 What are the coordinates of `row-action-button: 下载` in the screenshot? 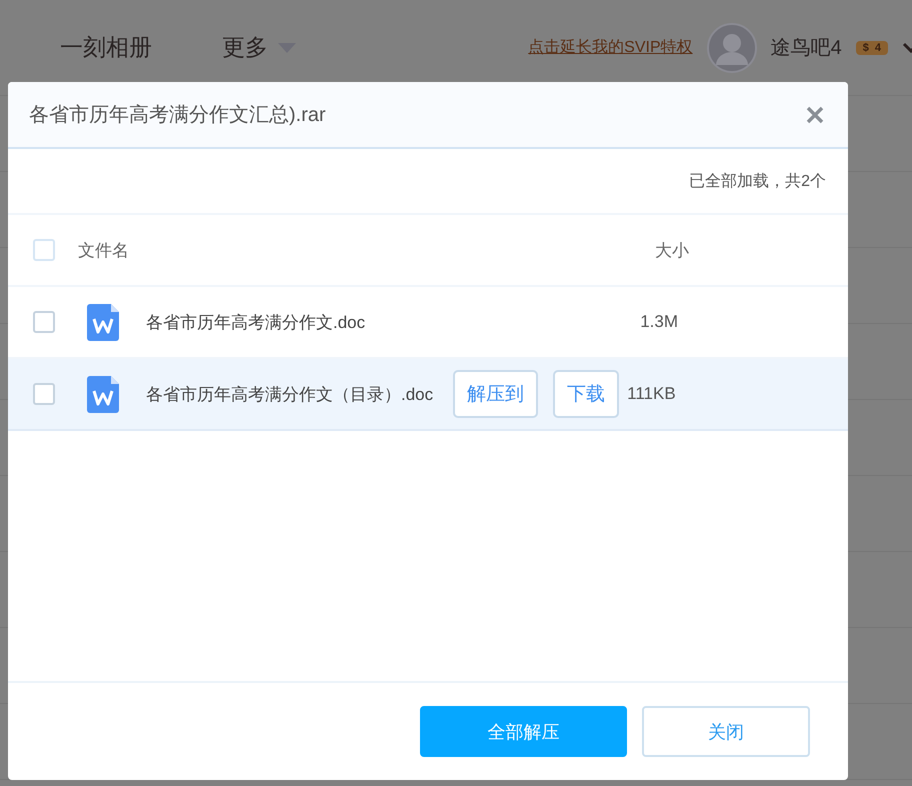 It's located at (586, 394).